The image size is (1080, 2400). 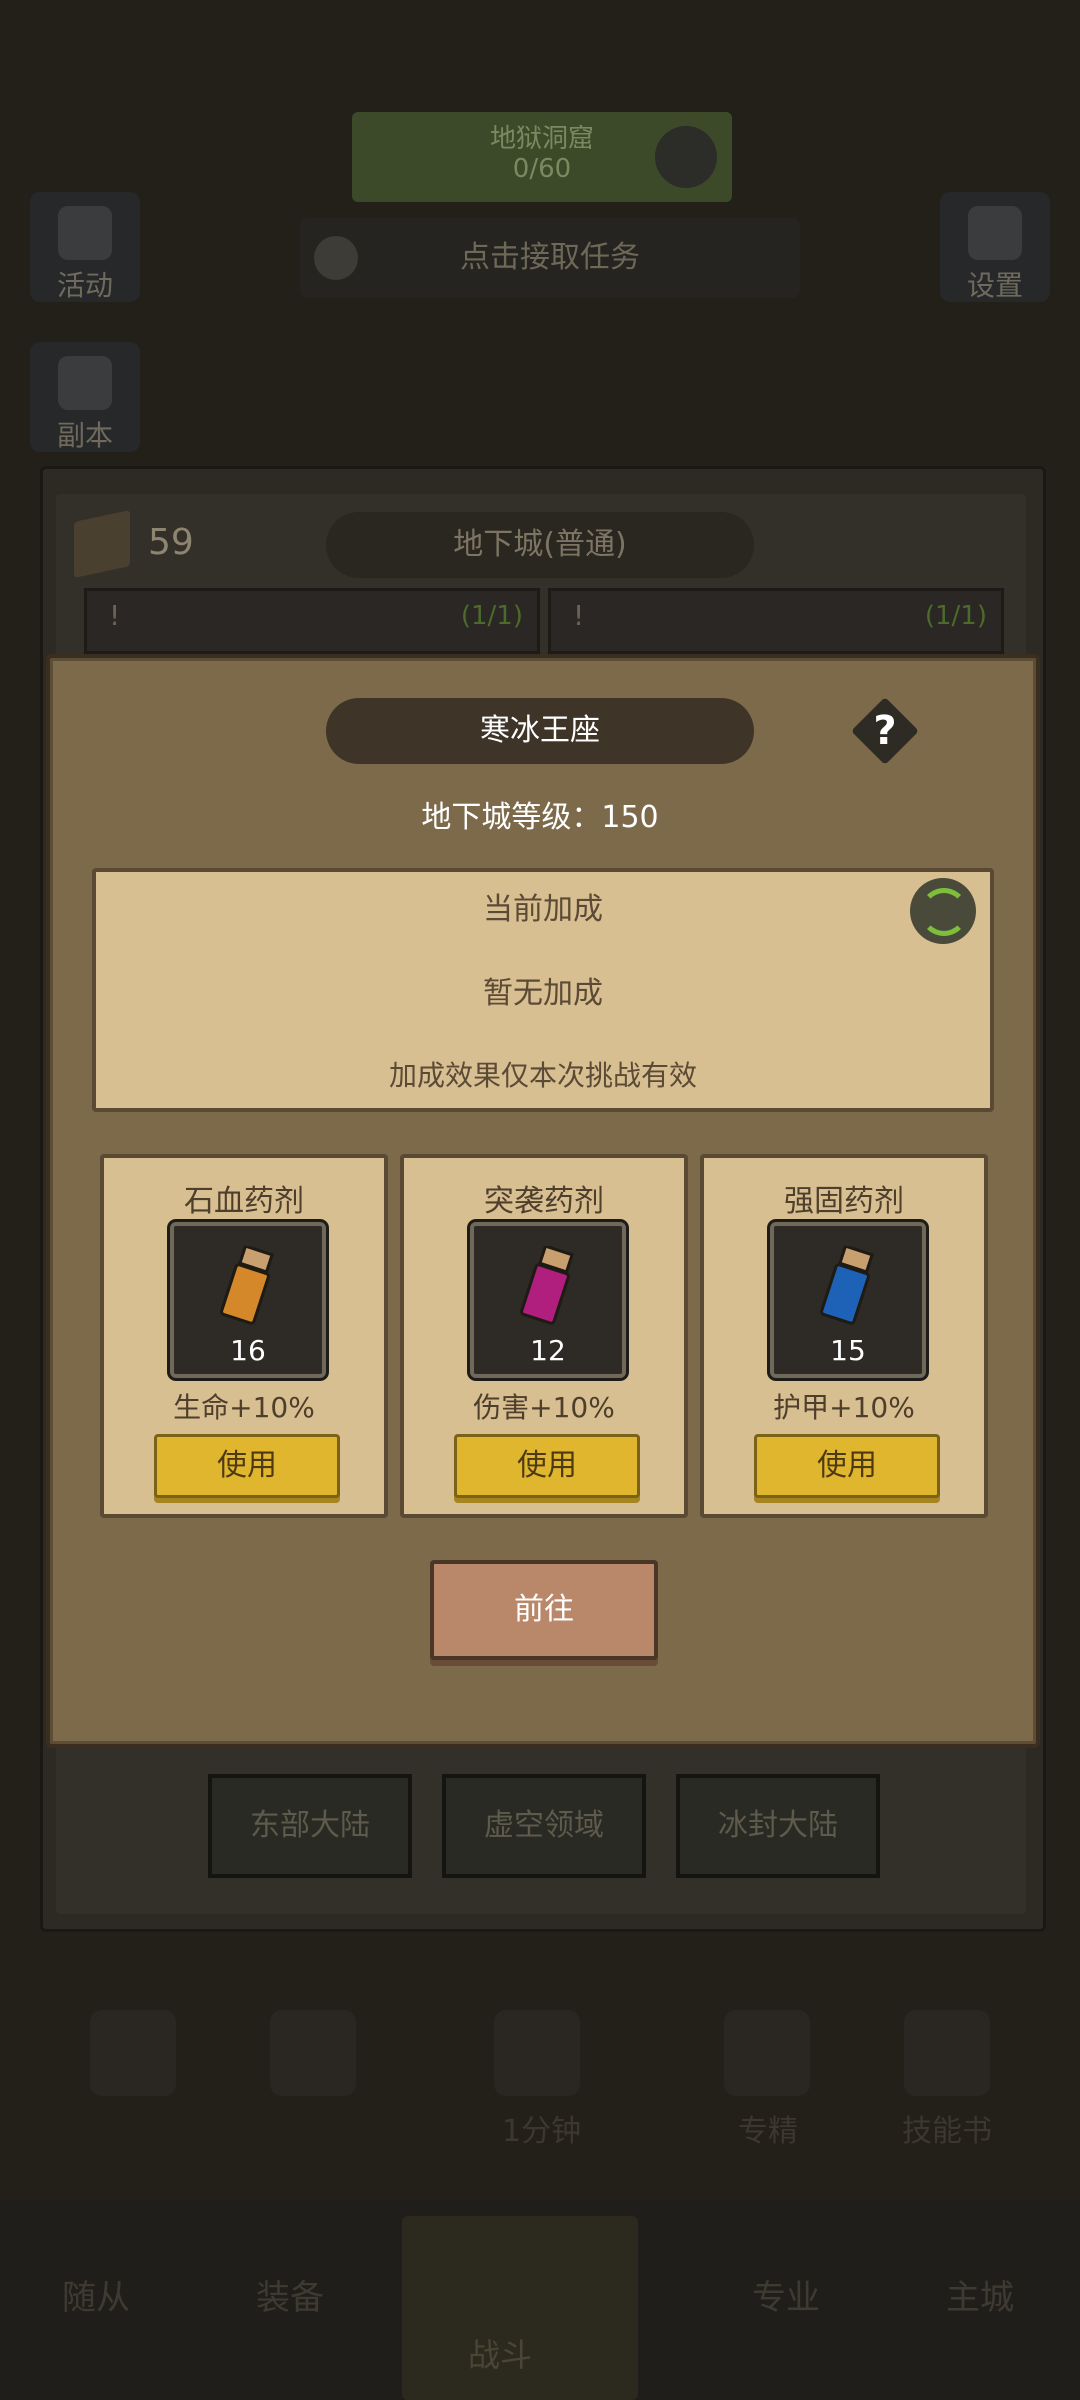 What do you see at coordinates (844, 1201) in the screenshot?
I see `potion-name: 强固药剂` at bounding box center [844, 1201].